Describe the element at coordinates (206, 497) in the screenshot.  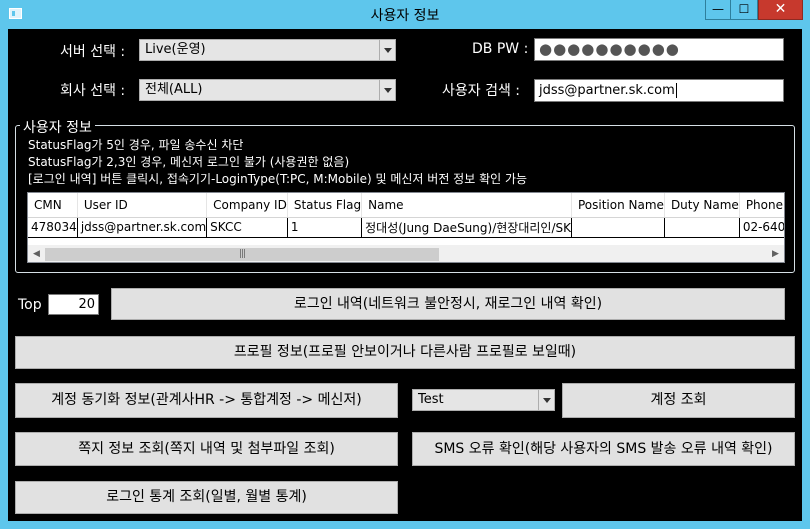
I see `login-stats-button: 로그인 통계 조회(일별, 월별 통계)` at that location.